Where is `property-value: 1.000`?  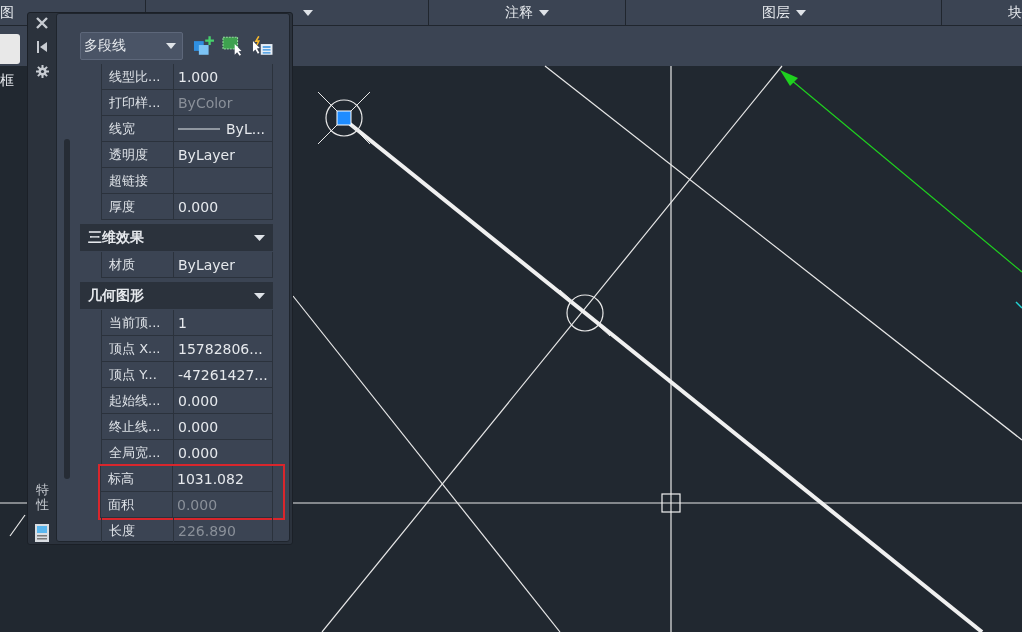
property-value: 1.000 is located at coordinates (223, 77).